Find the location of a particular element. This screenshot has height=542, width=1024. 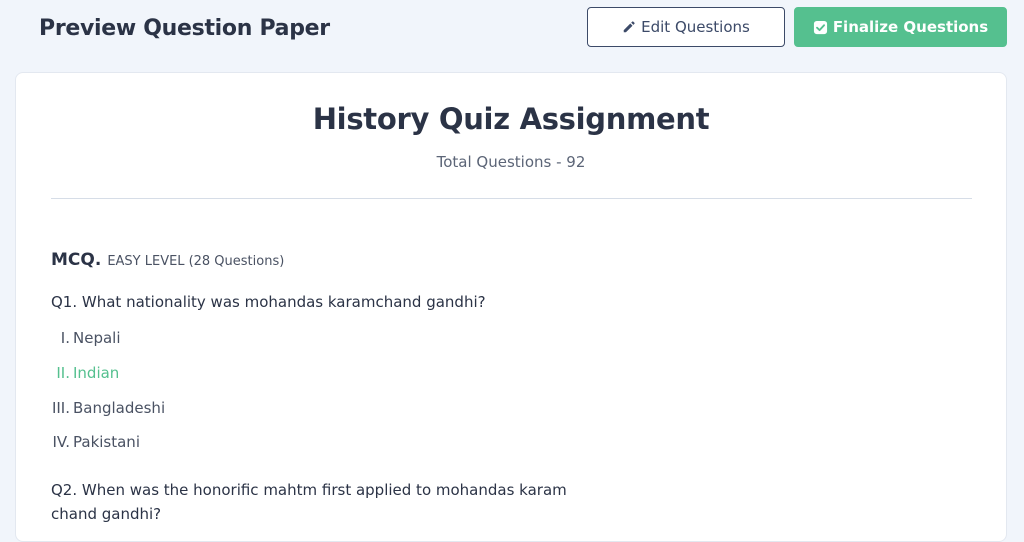

edit-questions-button: Edit Questions is located at coordinates (686, 27).